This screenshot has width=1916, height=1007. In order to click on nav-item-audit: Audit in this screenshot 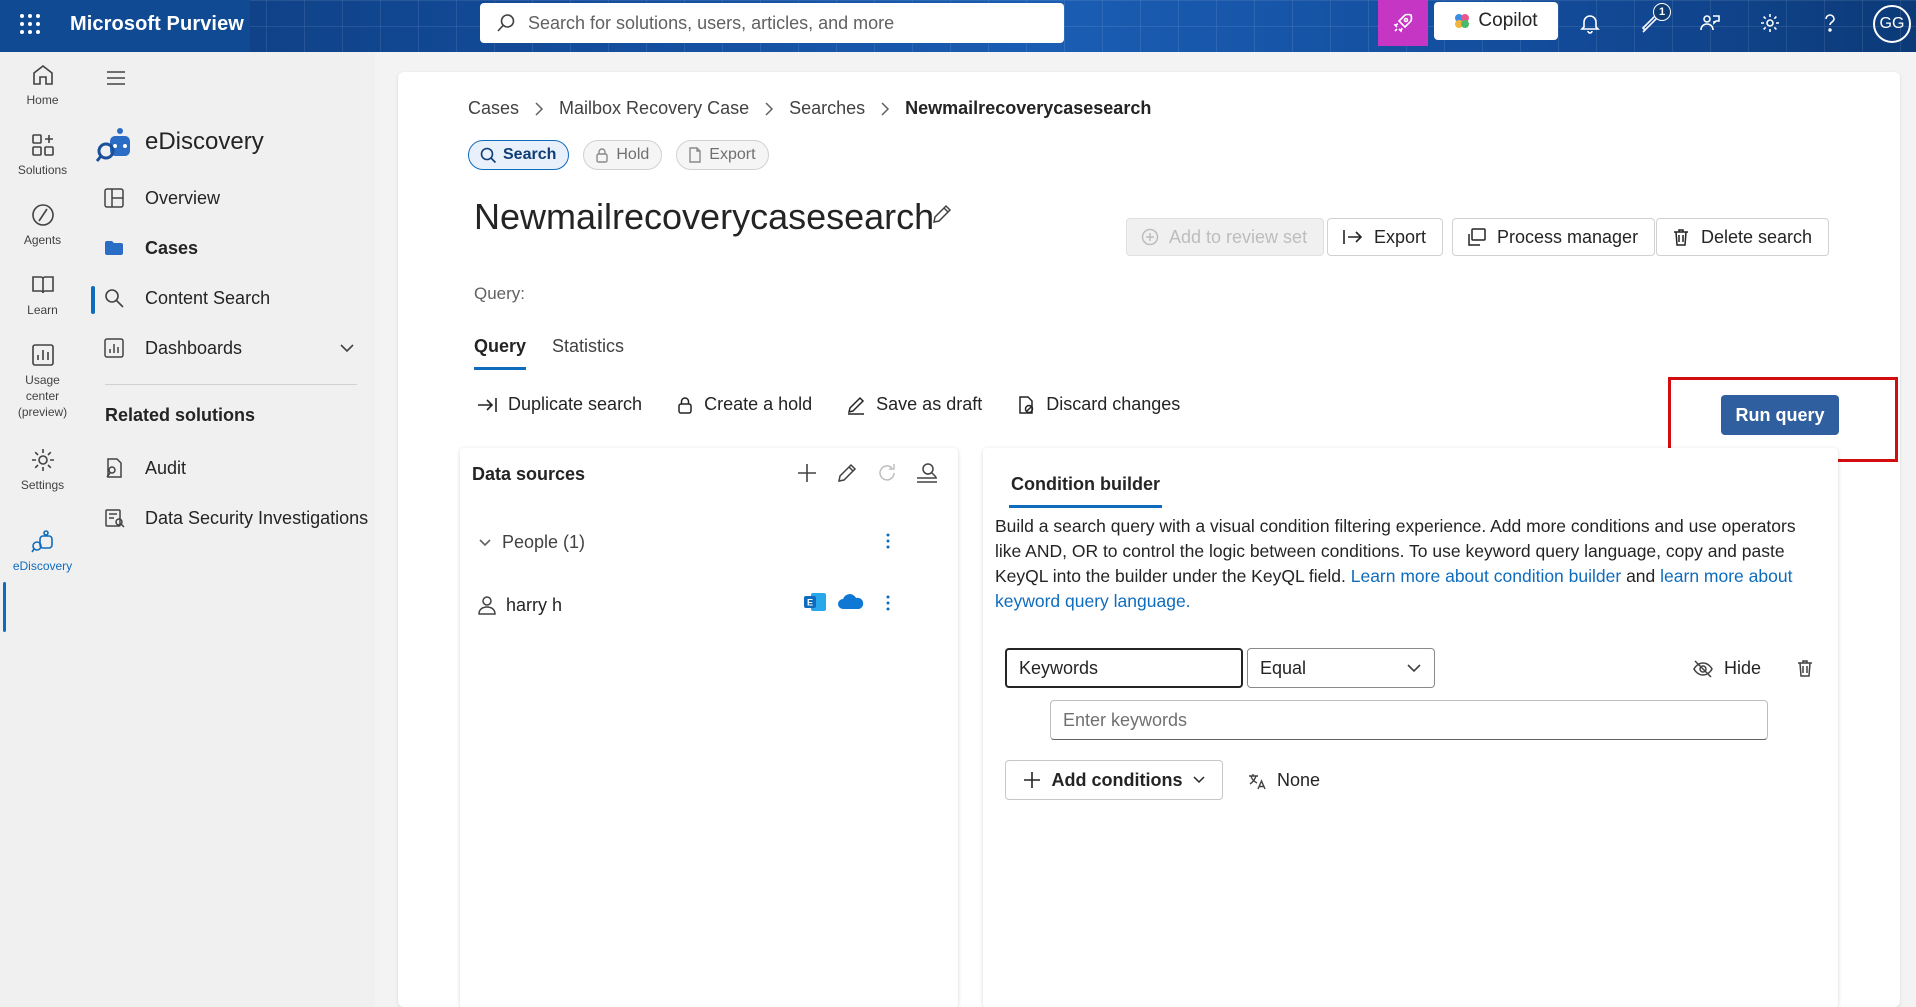, I will do `click(230, 468)`.